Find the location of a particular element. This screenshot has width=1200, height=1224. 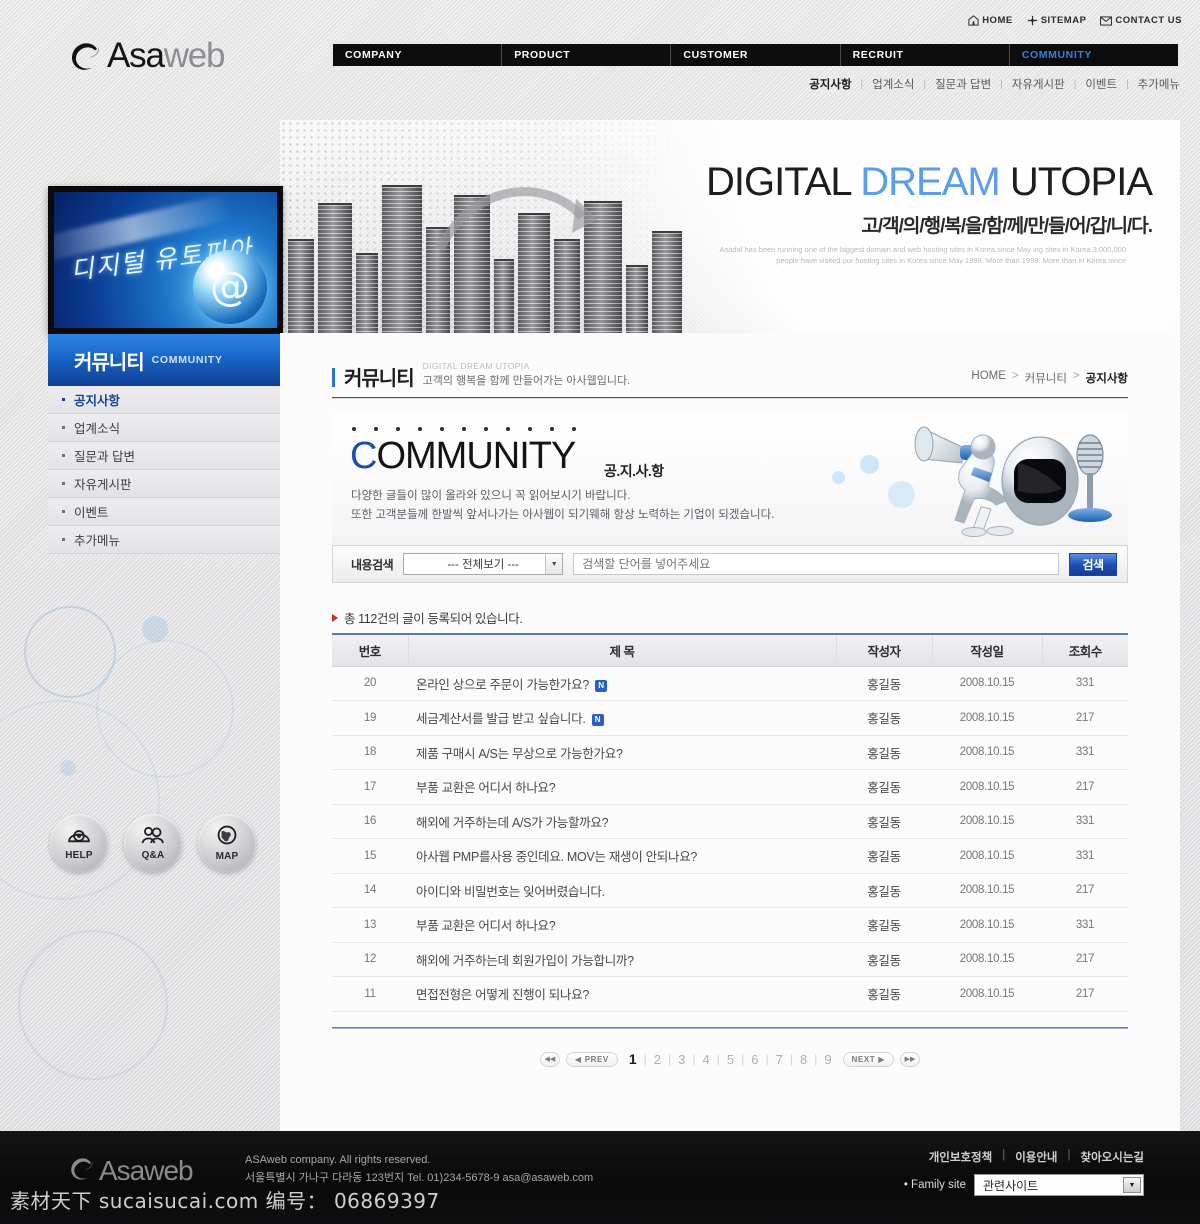

footer-link-directions: 찾아오시는길 is located at coordinates (1112, 1157).